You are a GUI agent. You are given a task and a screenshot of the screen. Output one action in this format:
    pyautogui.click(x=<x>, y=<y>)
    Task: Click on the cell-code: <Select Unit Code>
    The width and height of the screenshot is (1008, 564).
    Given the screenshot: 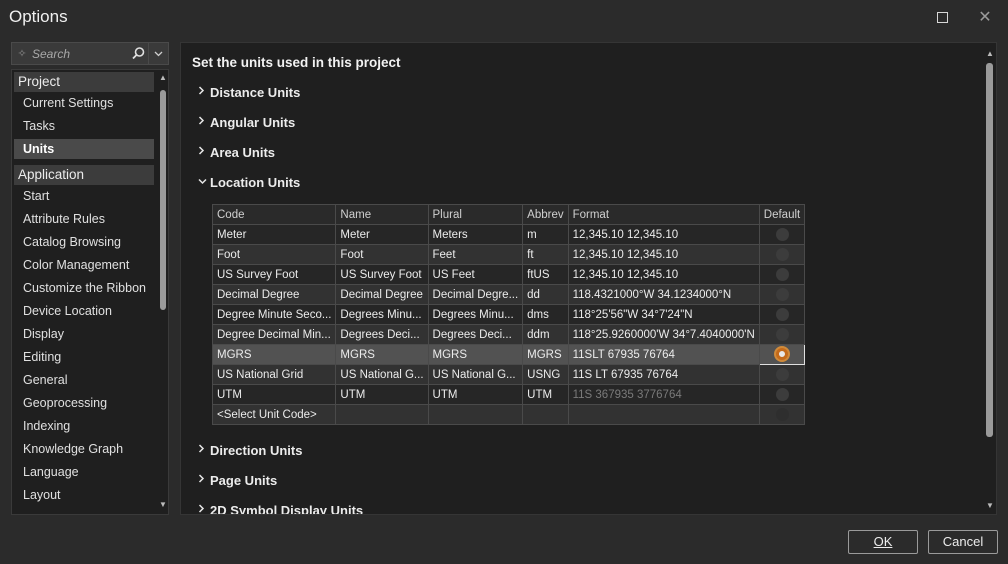 What is the action you would take?
    pyautogui.click(x=274, y=414)
    